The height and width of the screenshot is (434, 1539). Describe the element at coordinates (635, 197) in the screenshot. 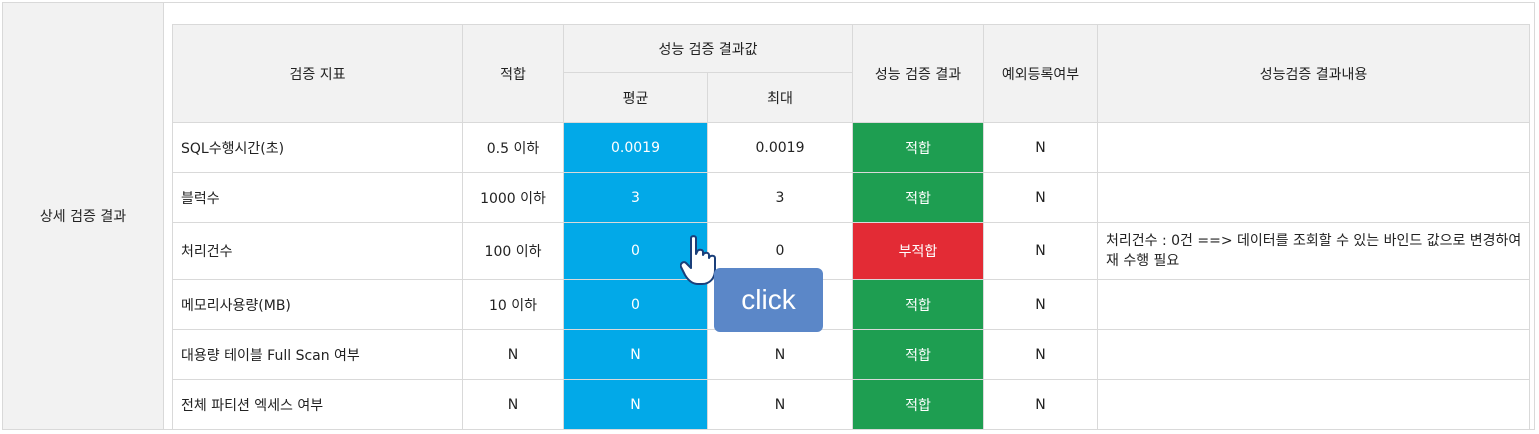

I see `avg-cell: 3` at that location.